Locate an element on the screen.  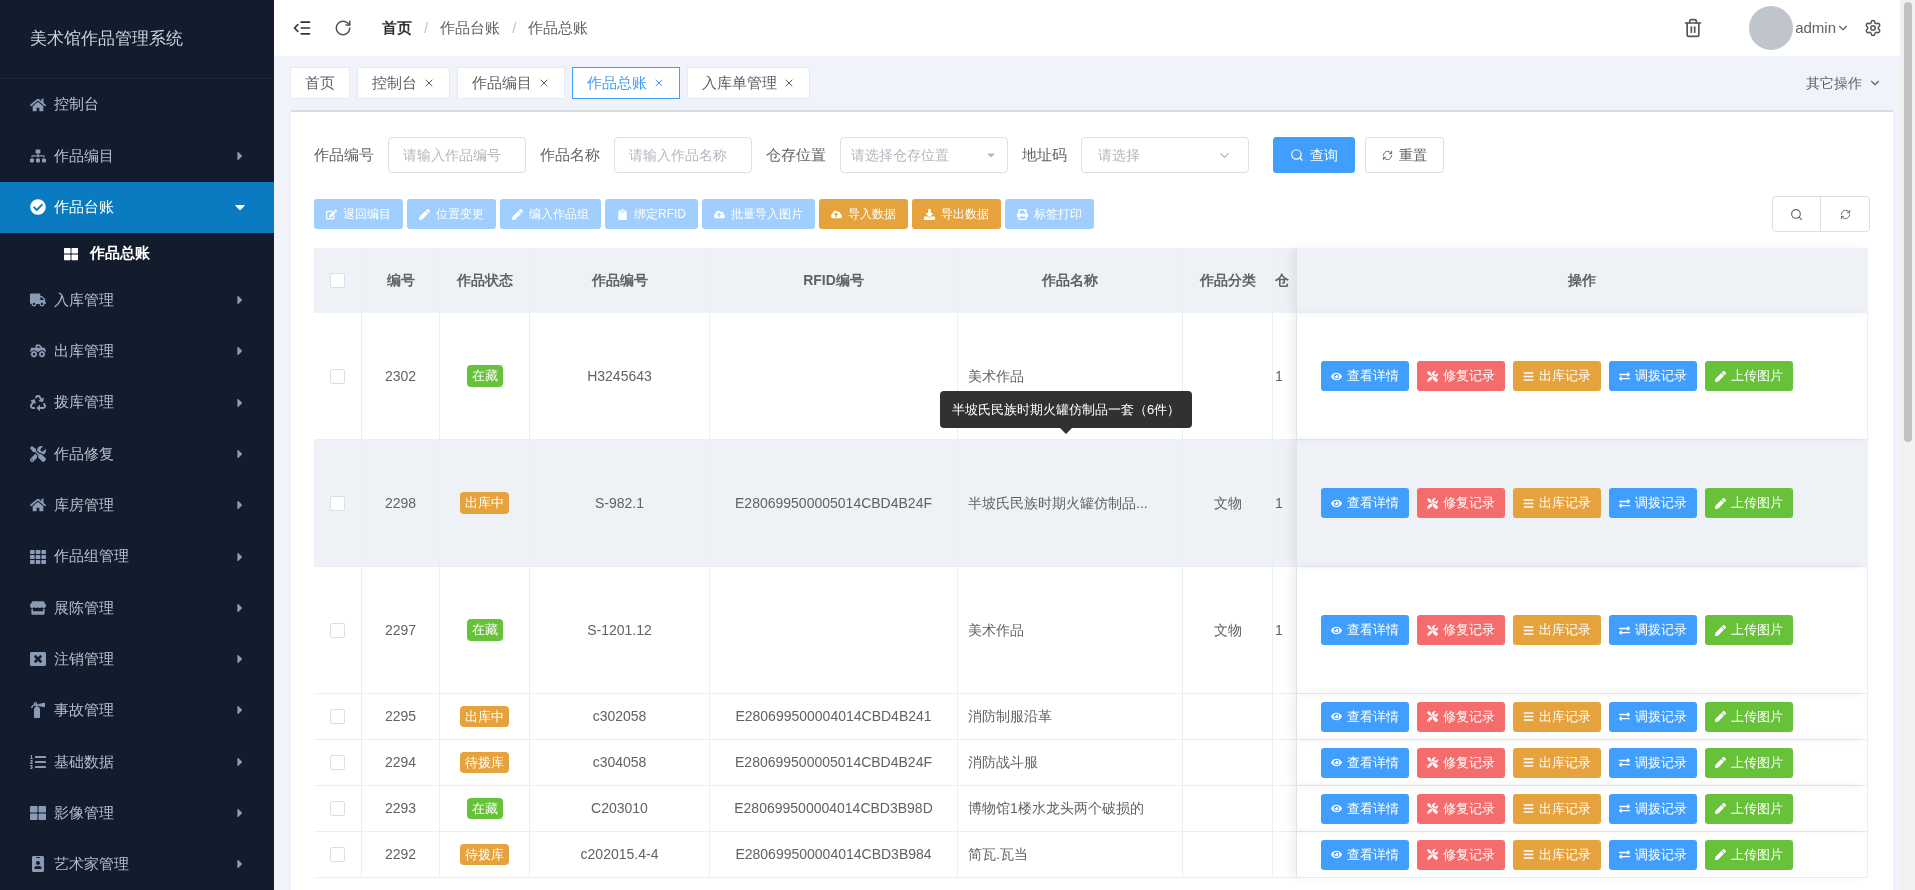
eye-icon is located at coordinates (1336, 630).